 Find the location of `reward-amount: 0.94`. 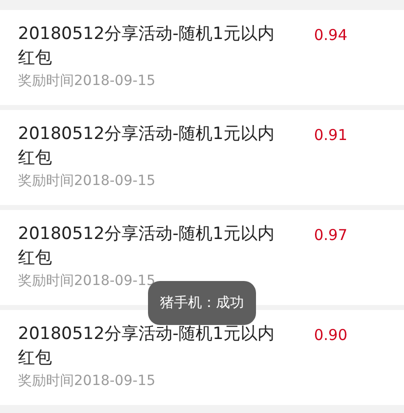

reward-amount: 0.94 is located at coordinates (331, 36).